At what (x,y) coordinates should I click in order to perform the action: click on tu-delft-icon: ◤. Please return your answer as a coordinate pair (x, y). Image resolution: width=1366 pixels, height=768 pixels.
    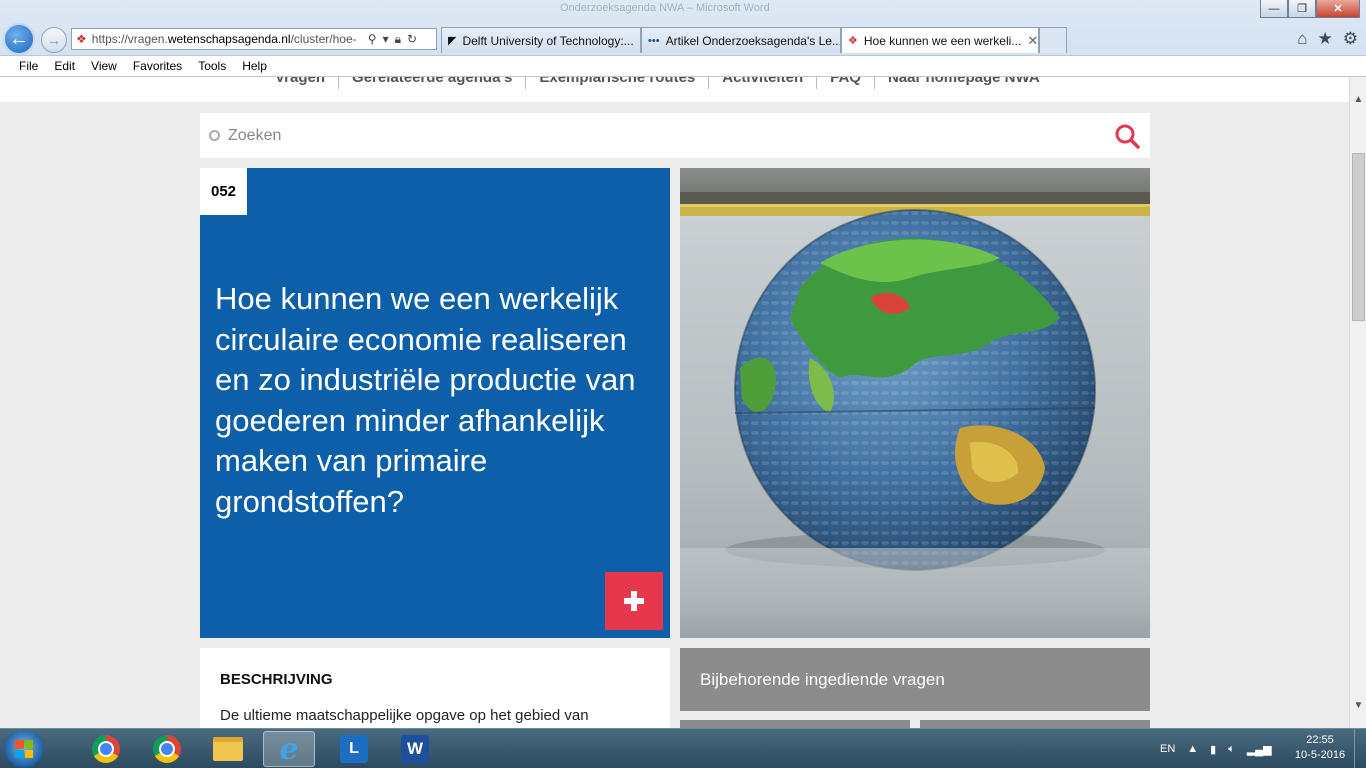
    Looking at the image, I should click on (452, 41).